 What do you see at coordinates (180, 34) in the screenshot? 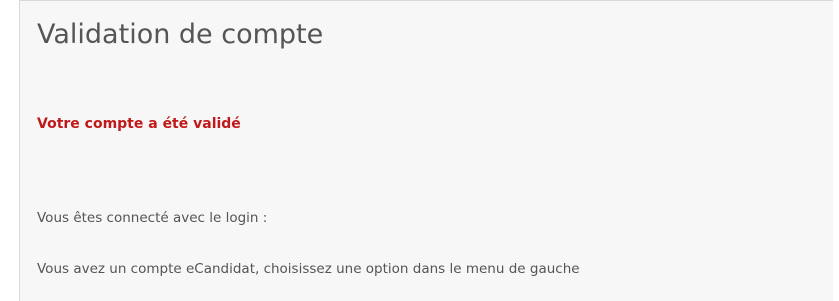
I see `page-title: Validation de compte` at bounding box center [180, 34].